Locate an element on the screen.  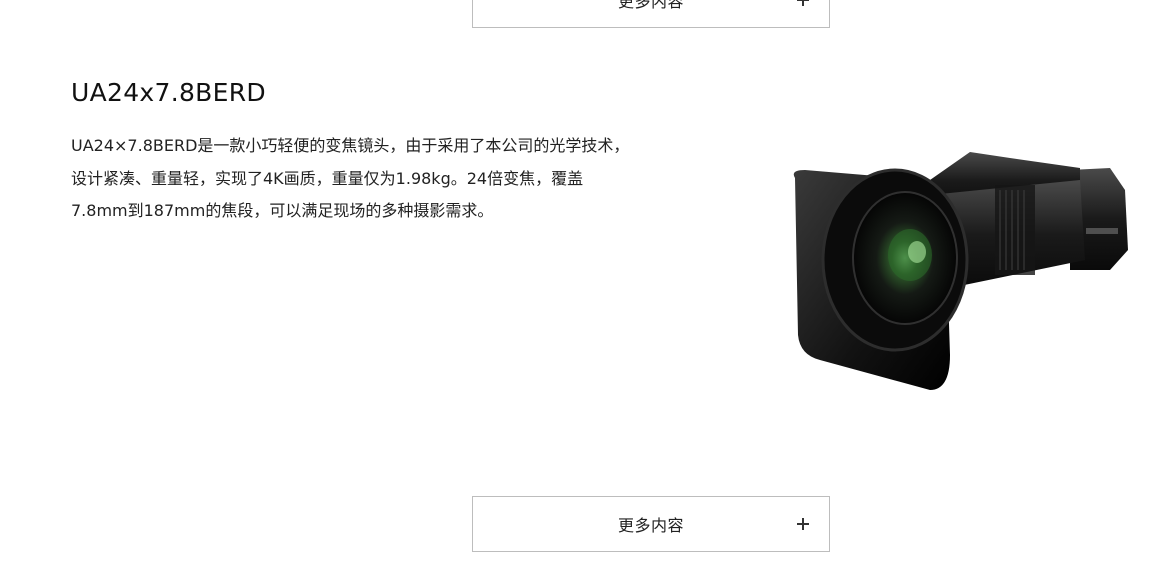
more-content-button-bottom: 更多内容 is located at coordinates (651, 524).